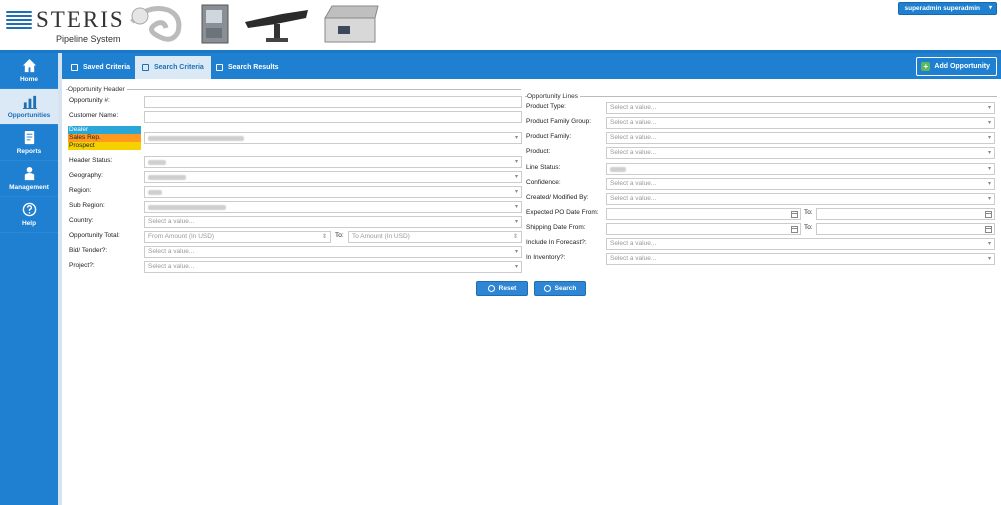 This screenshot has height=505, width=1001. I want to click on sidebar-item-label: Help, so click(29, 223).